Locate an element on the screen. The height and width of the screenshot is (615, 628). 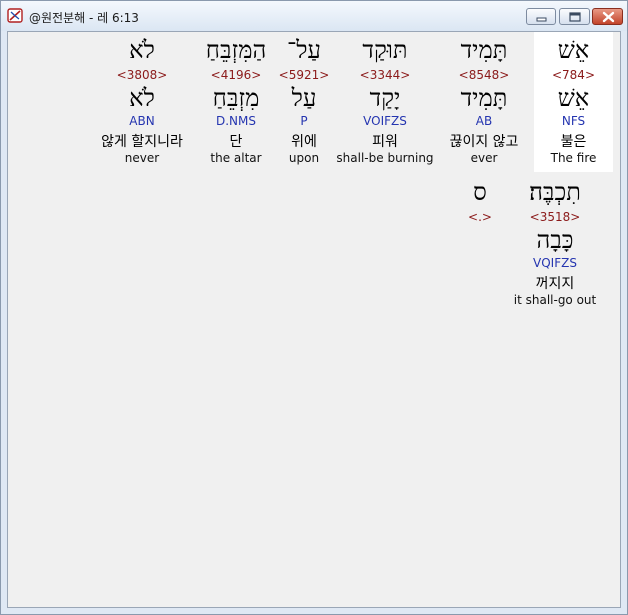
hebrew-word: ס is located at coordinates (480, 192).